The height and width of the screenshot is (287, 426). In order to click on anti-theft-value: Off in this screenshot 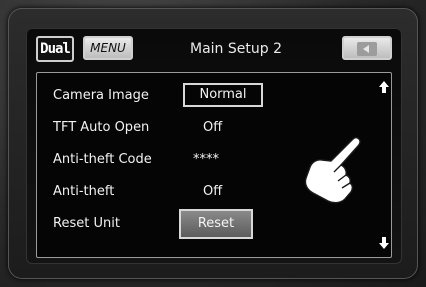, I will do `click(212, 192)`.